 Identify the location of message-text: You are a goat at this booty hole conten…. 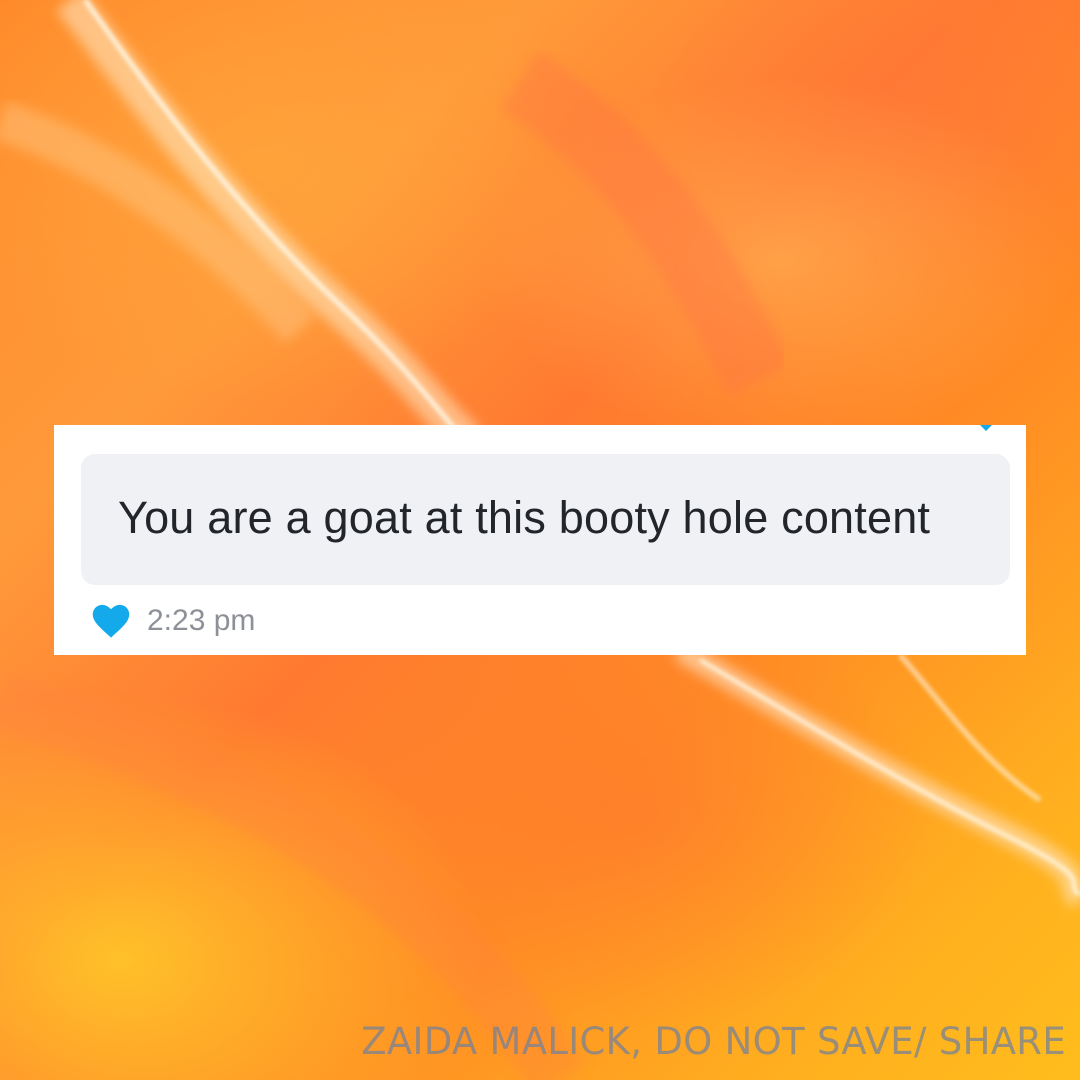
(524, 517).